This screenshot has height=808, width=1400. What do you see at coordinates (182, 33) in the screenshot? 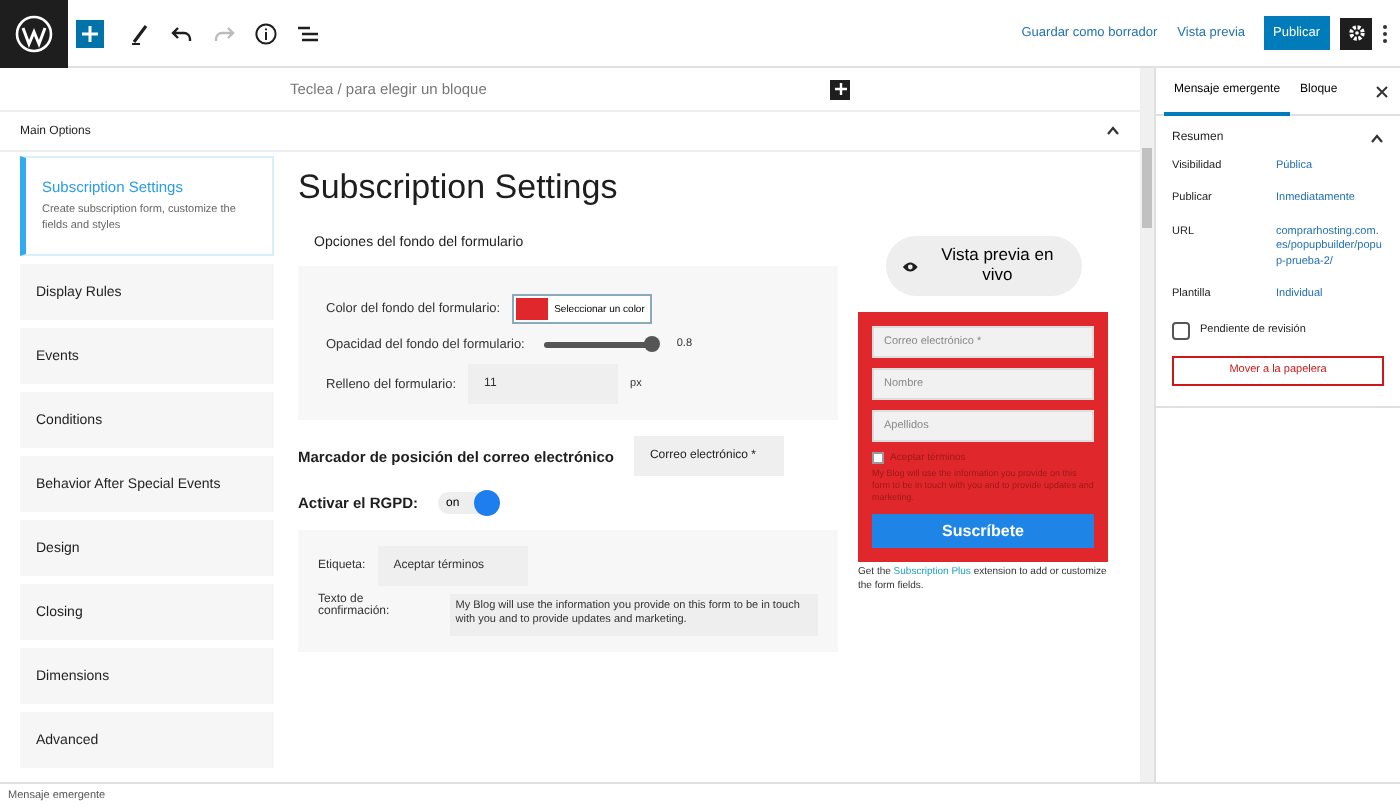
I see `undo-icon` at bounding box center [182, 33].